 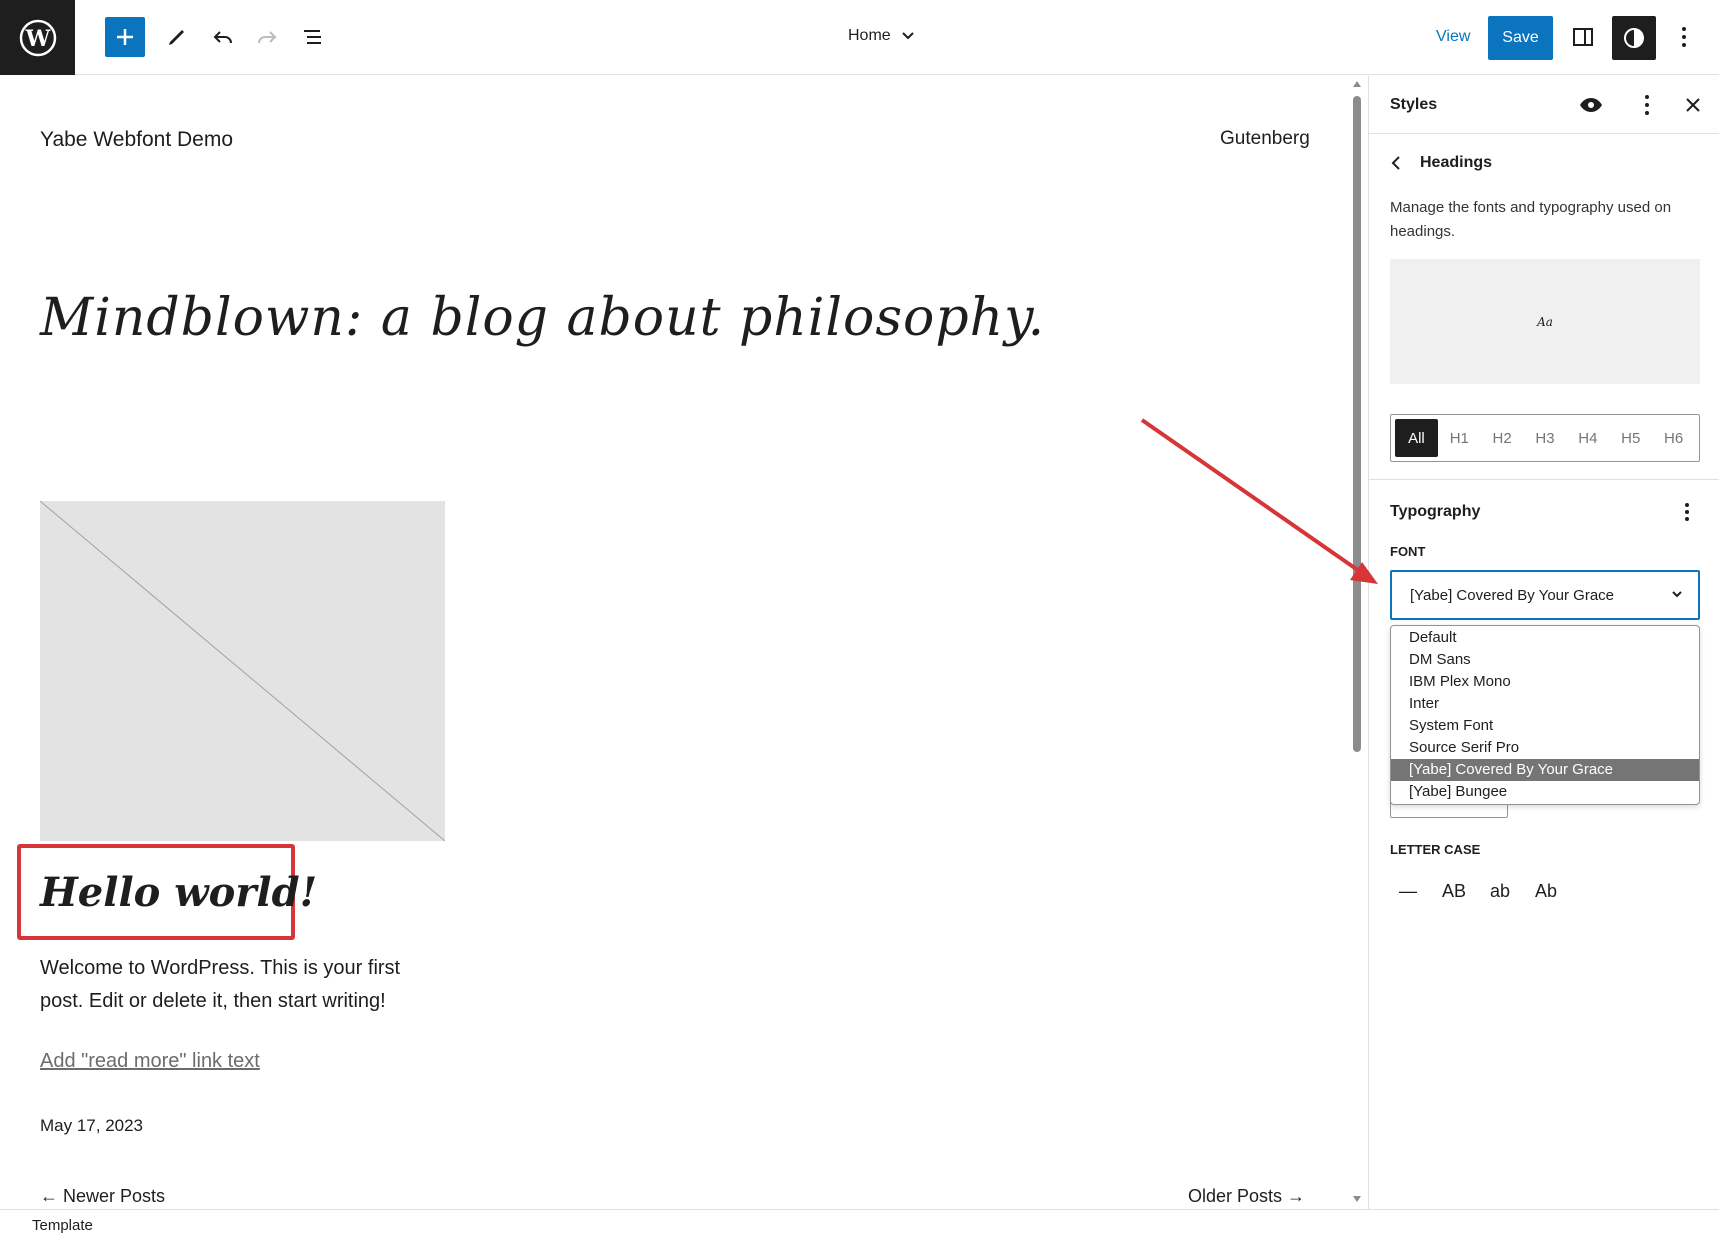 I want to click on featured-image-placeholder, so click(x=242, y=671).